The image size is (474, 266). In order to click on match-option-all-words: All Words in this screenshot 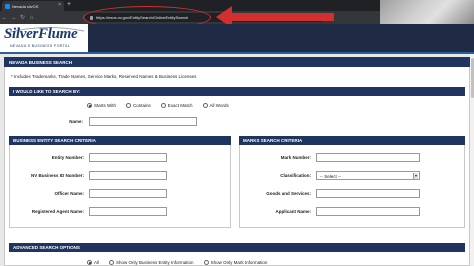, I will do `click(215, 105)`.